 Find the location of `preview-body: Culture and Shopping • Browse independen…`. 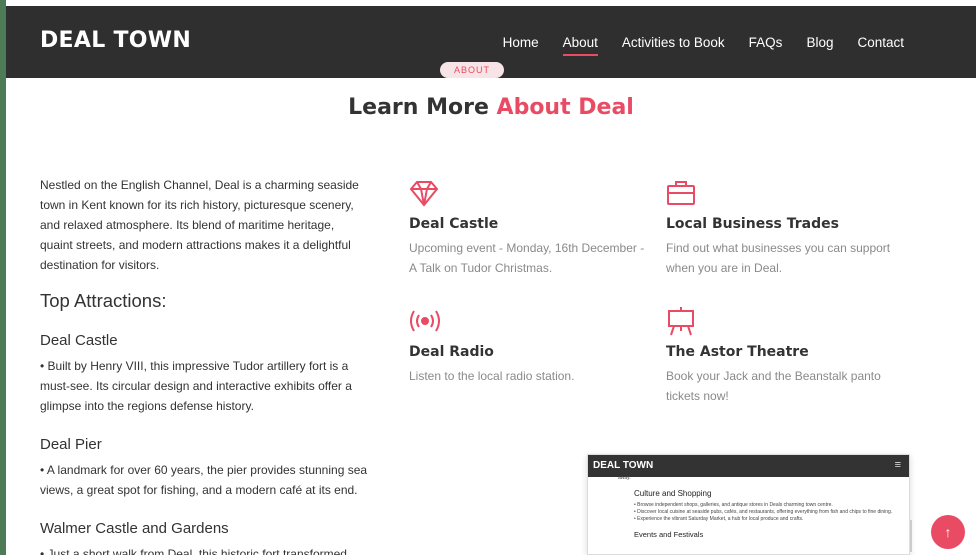

preview-body: Culture and Shopping • Browse independen… is located at coordinates (748, 508).